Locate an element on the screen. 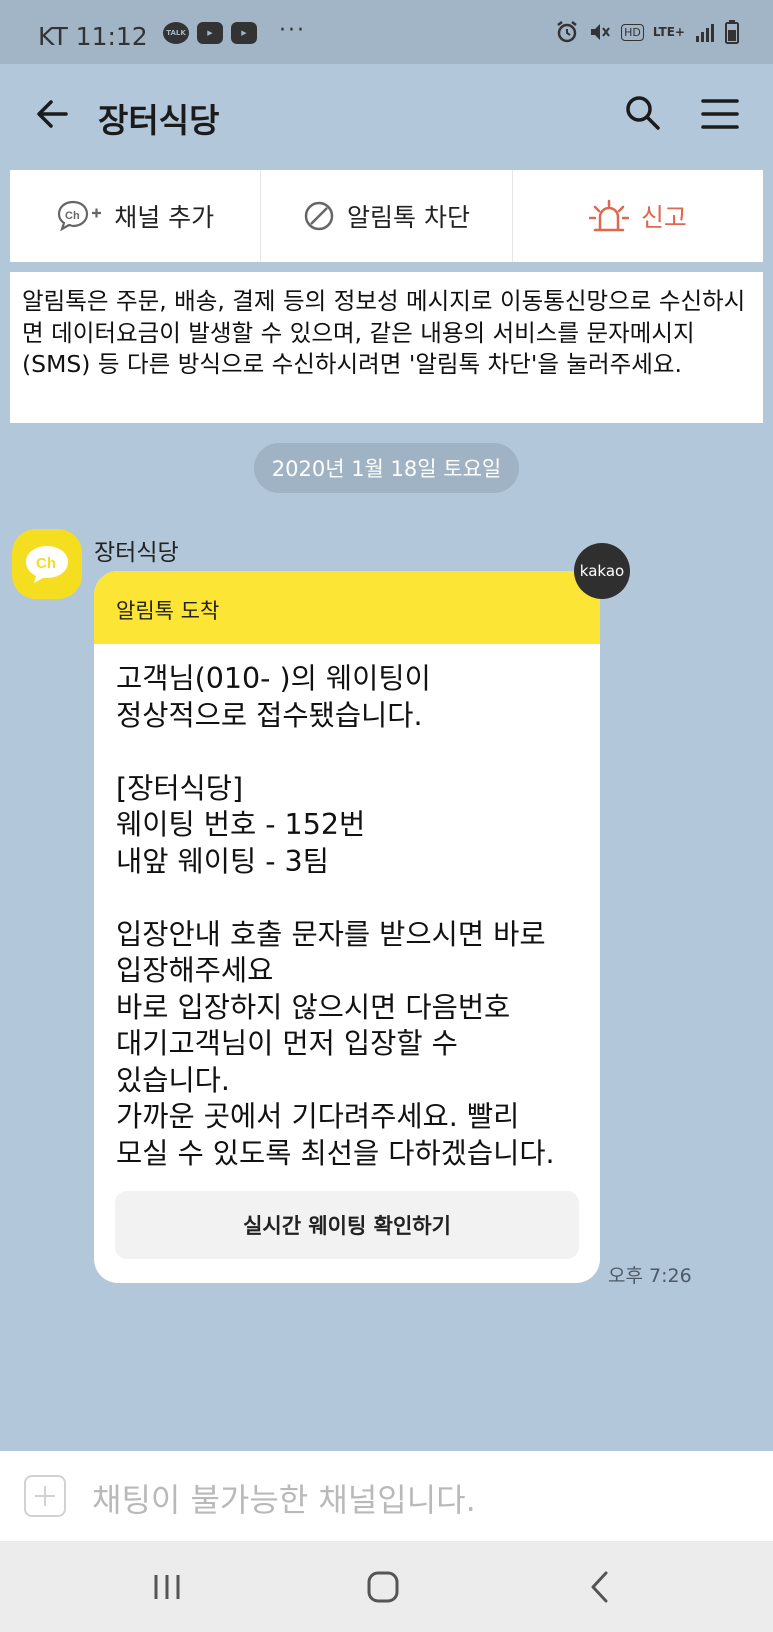 This screenshot has height=1632, width=773. chat-disabled-text: 채팅이 불가능한 채널입니다. is located at coordinates (284, 1500).